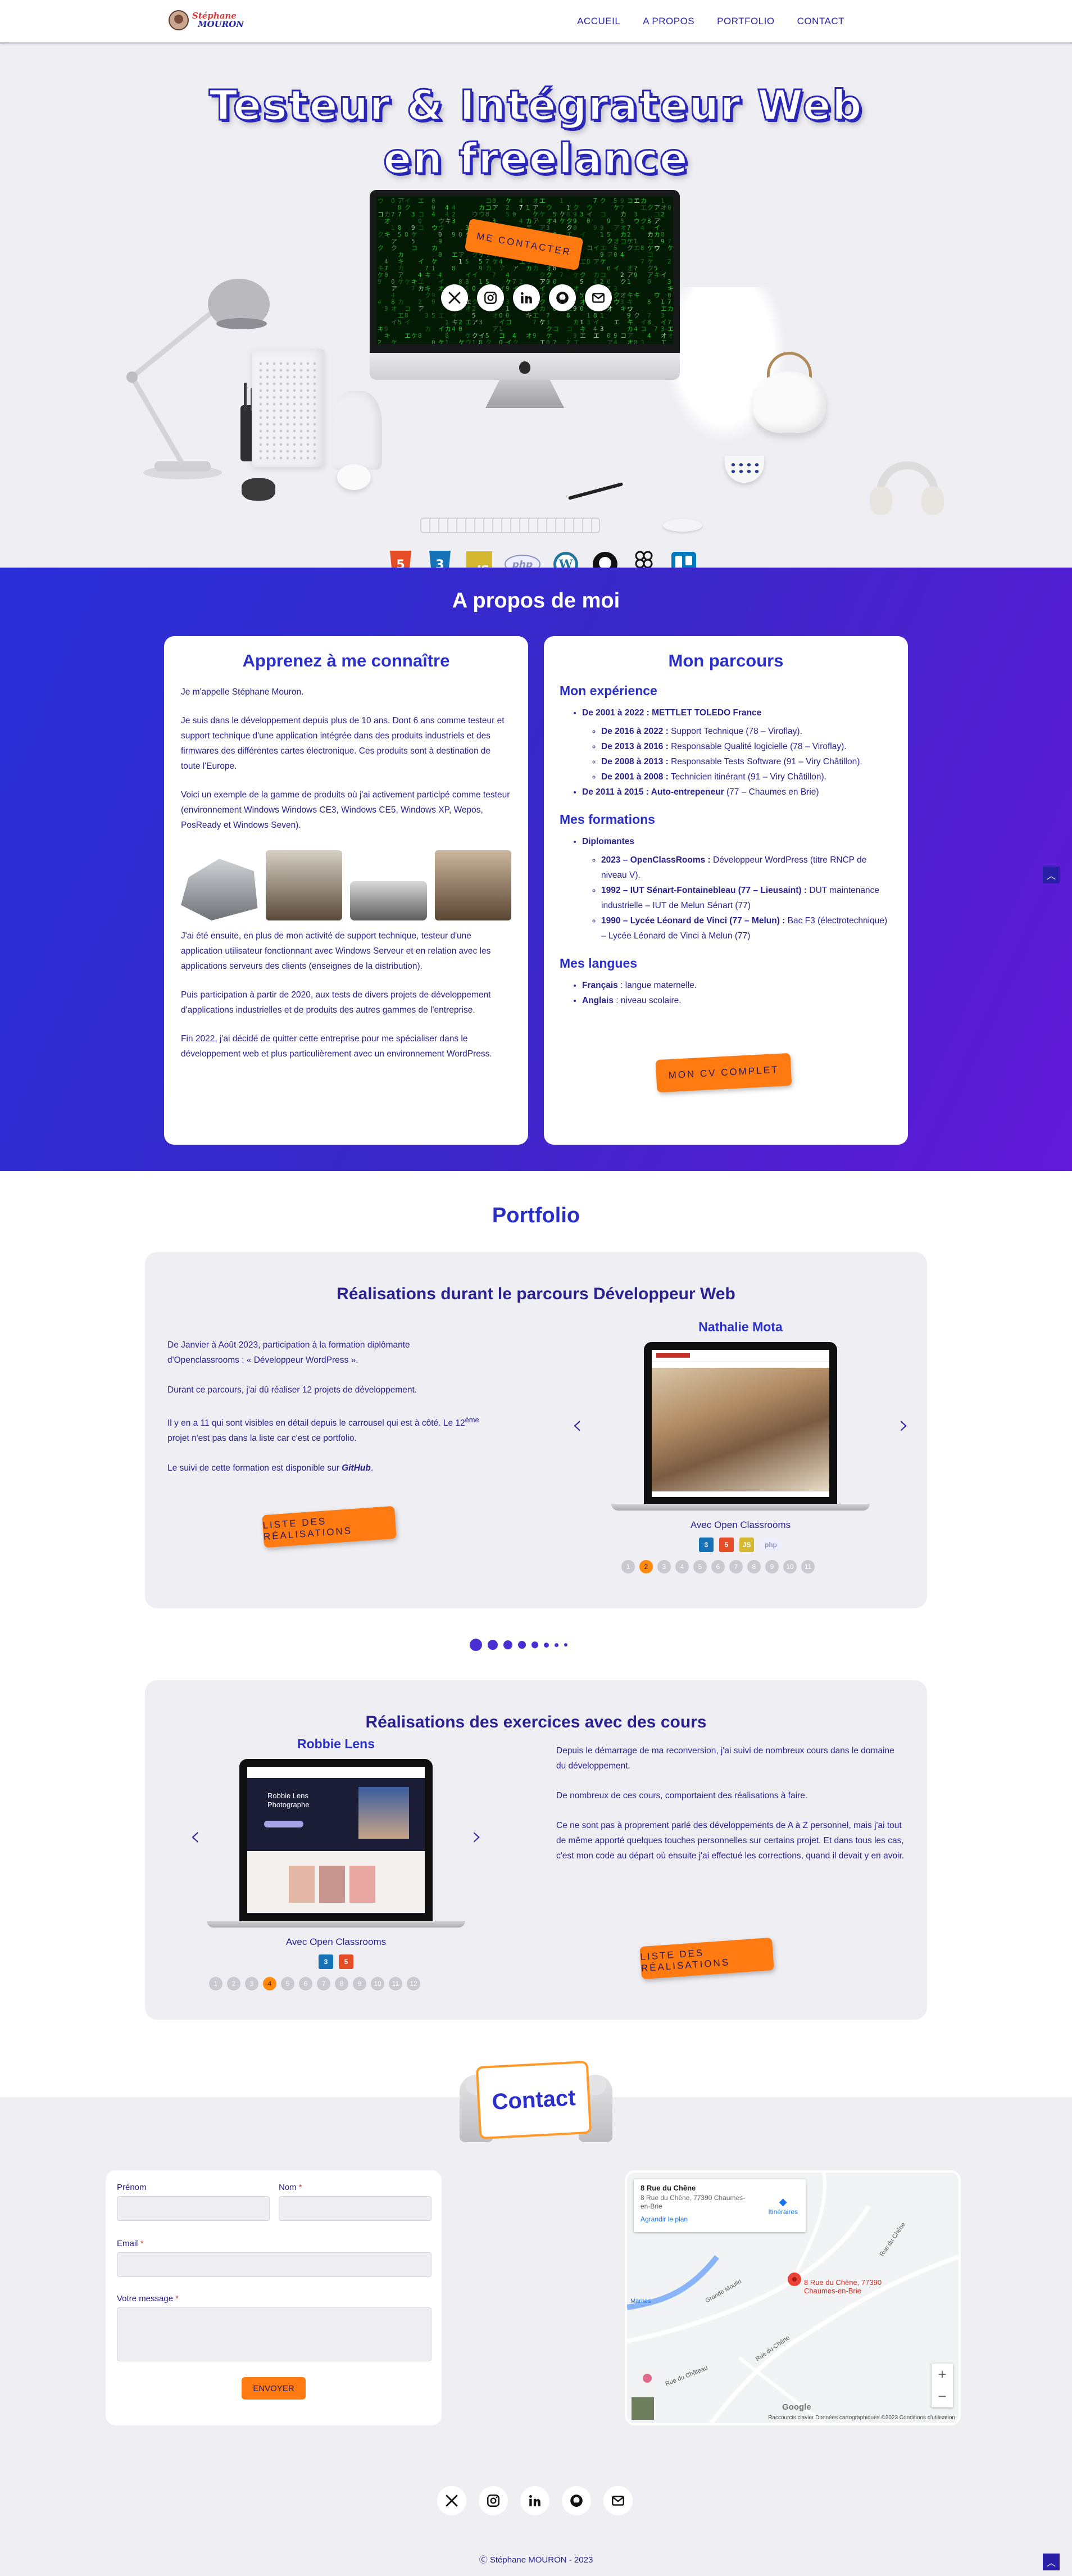 The width and height of the screenshot is (1072, 2576). Describe the element at coordinates (783, 2206) in the screenshot. I see `directions-link: ◆ Itinéraires` at that location.